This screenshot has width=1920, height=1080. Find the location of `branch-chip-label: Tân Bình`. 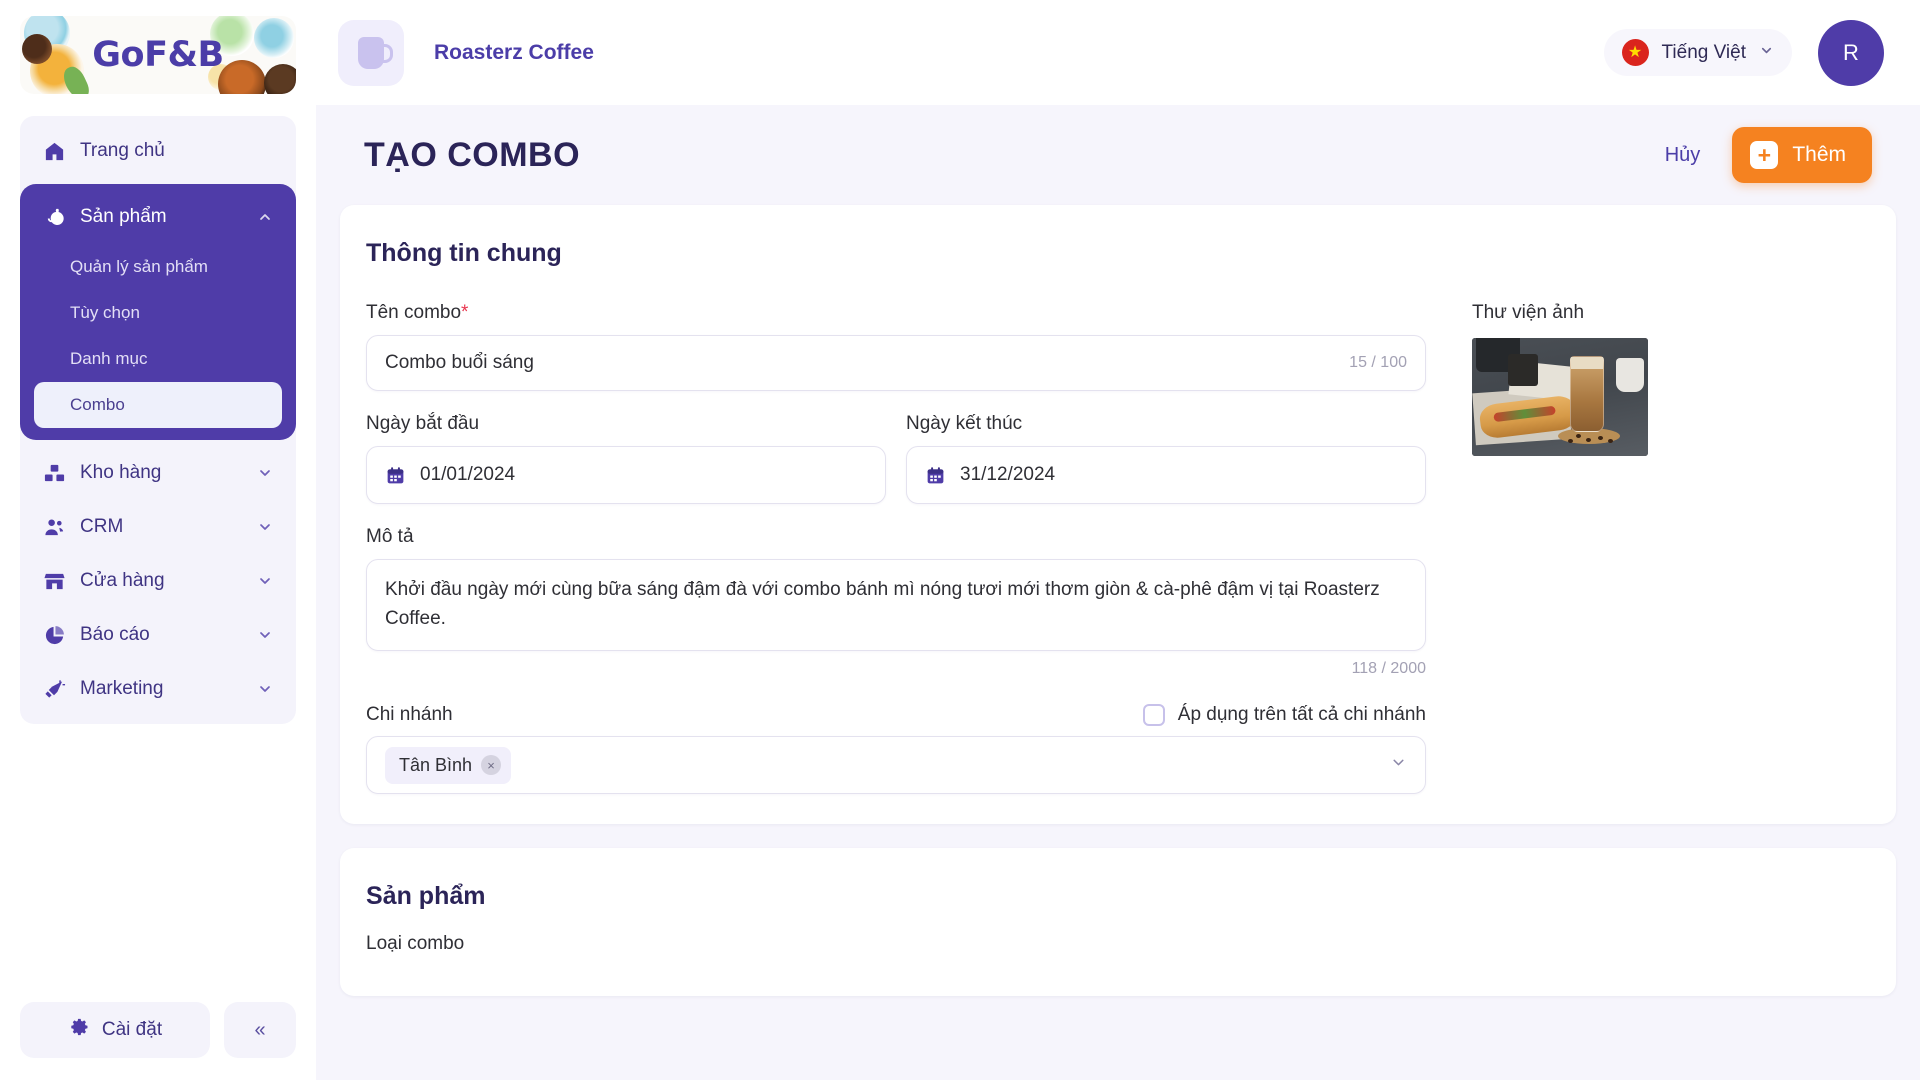

branch-chip-label: Tân Bình is located at coordinates (436, 764).